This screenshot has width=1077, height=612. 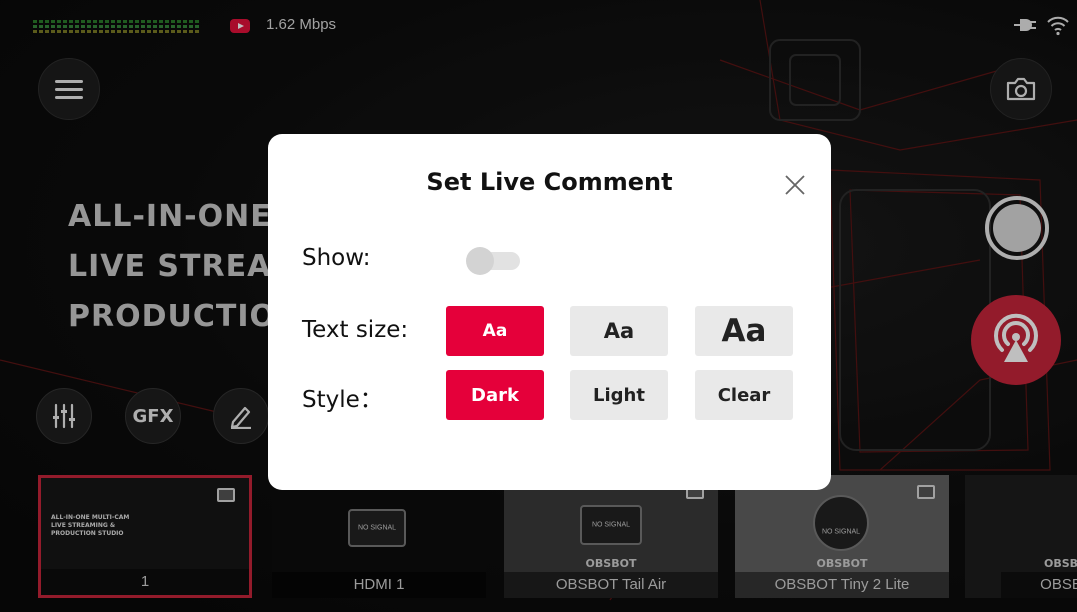 I want to click on close-icon, so click(x=795, y=185).